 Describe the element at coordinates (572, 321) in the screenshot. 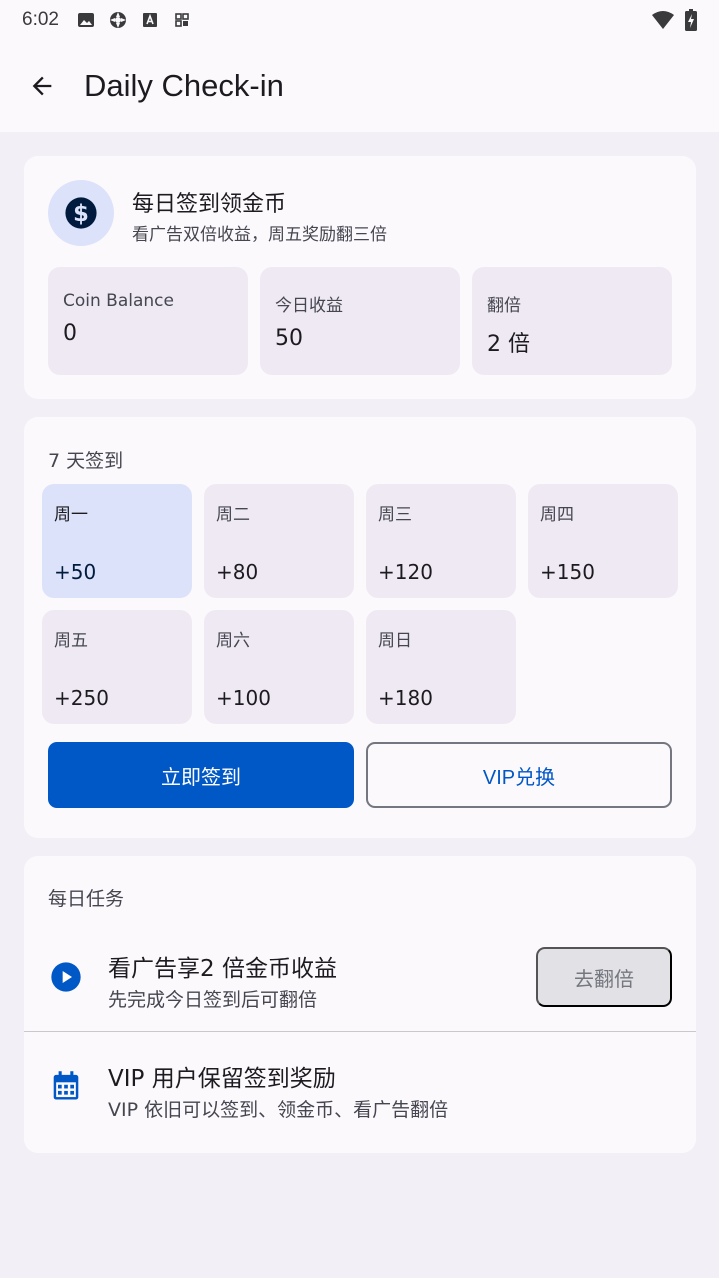

I see `stat-multiplier: 翻倍 2 倍` at that location.